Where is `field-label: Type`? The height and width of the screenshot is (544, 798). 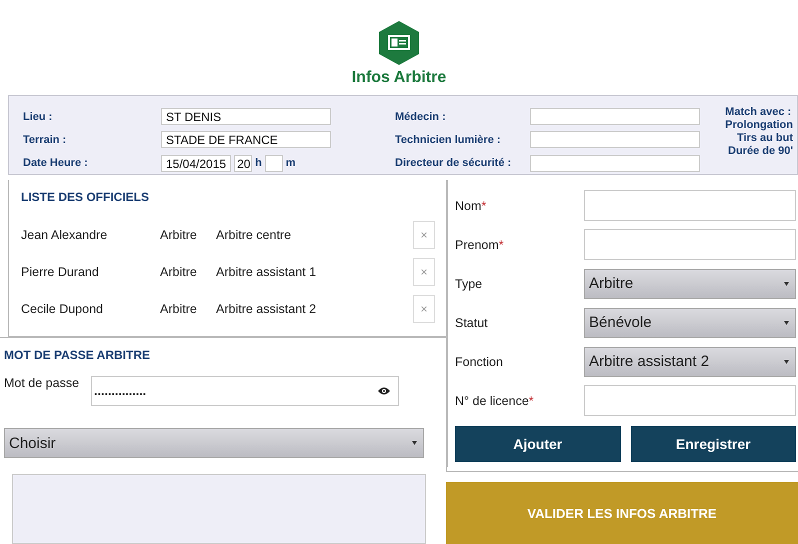 field-label: Type is located at coordinates (469, 283).